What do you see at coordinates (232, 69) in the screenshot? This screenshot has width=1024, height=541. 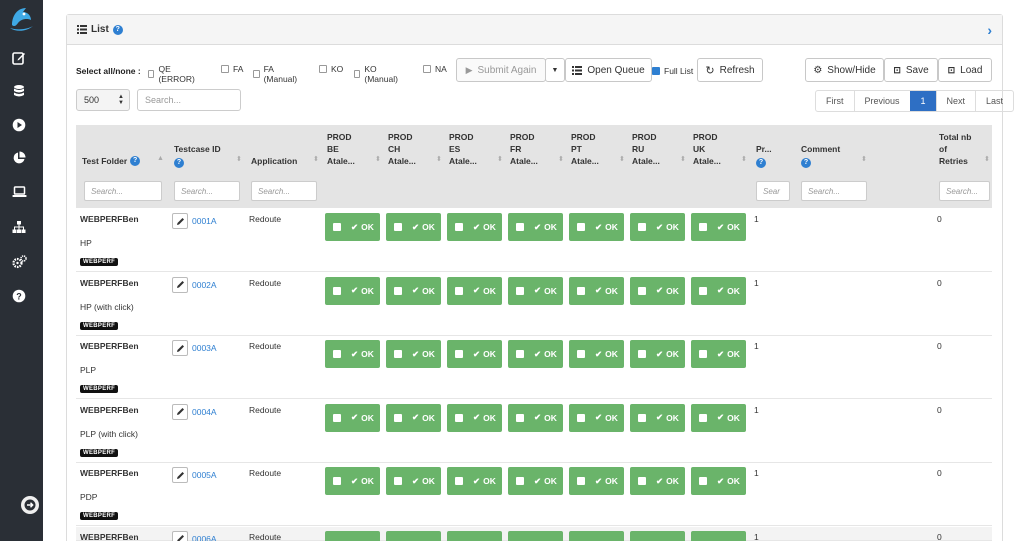 I see `filter-1: FA` at bounding box center [232, 69].